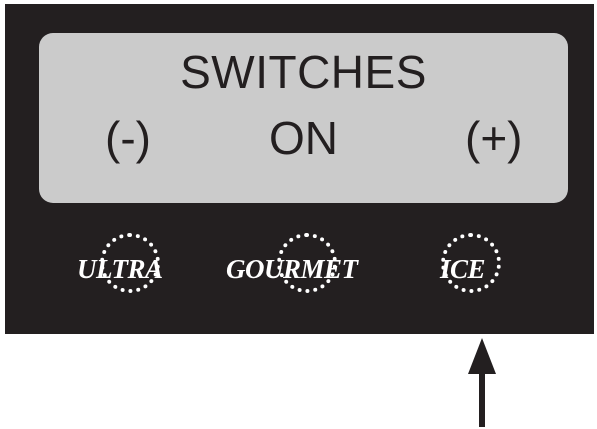 The image size is (597, 429). What do you see at coordinates (482, 382) in the screenshot?
I see `up-arrow-icon` at bounding box center [482, 382].